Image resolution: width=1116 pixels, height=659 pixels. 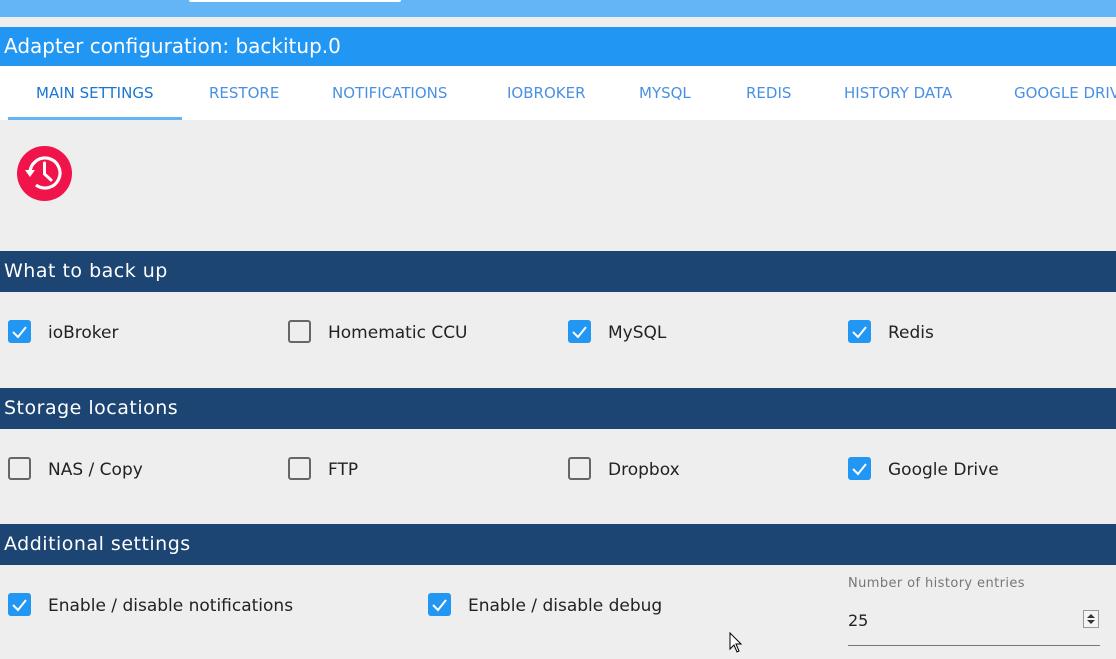 I want to click on checkbox-label: Dropbox, so click(x=644, y=470).